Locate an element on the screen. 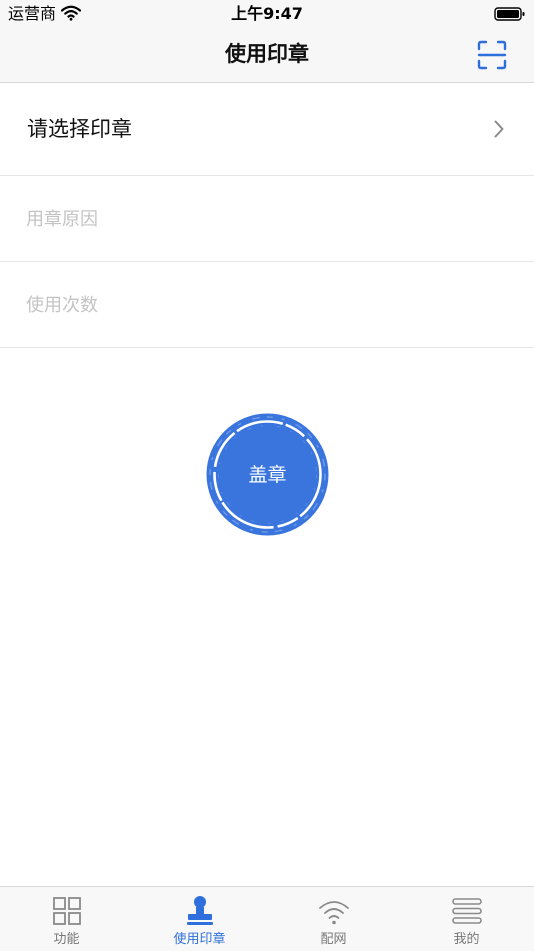 The image size is (534, 951). tab-bar: 功能 使用印章 配网 我的 is located at coordinates (267, 918).